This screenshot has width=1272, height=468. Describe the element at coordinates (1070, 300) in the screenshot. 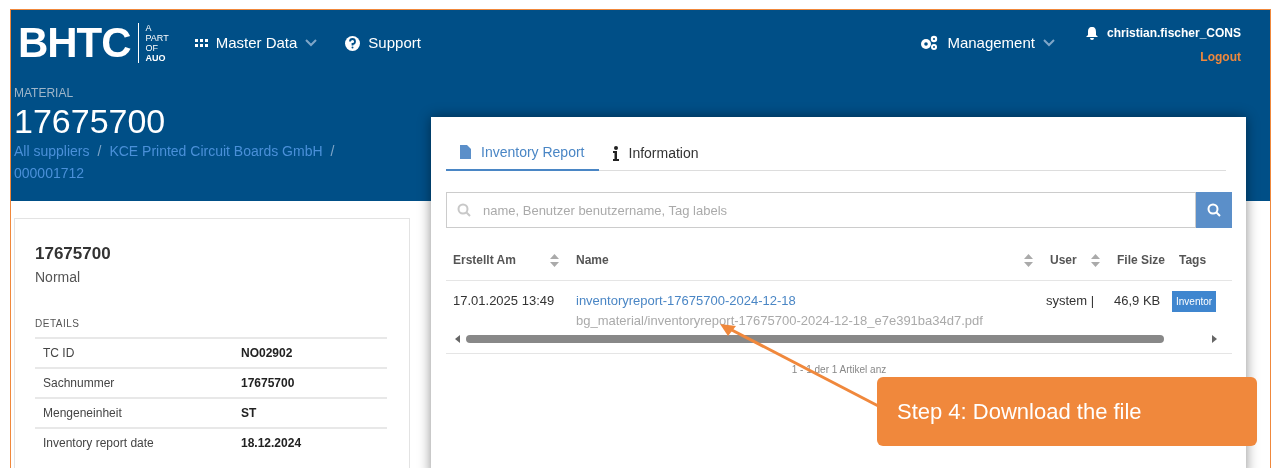

I see `table-cell: system |` at that location.